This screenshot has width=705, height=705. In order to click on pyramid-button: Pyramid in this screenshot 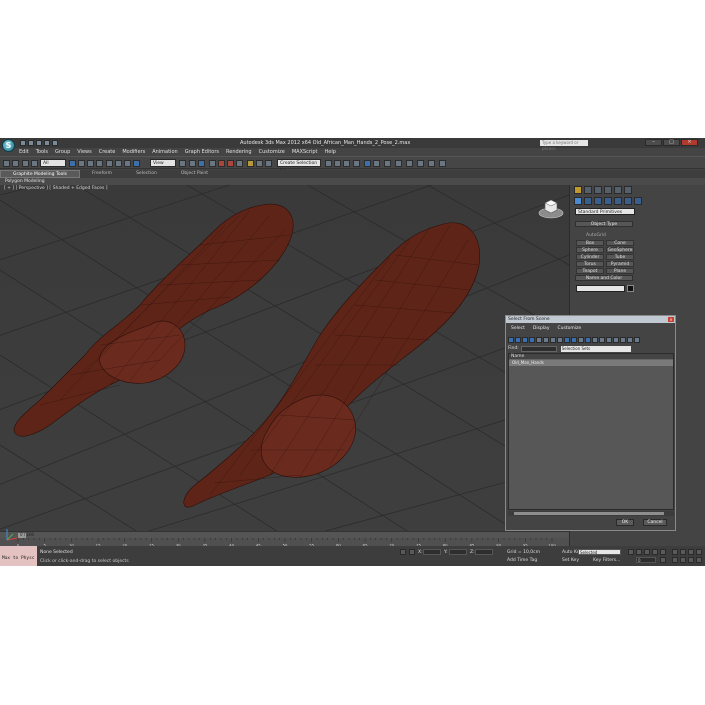, I will do `click(620, 264)`.